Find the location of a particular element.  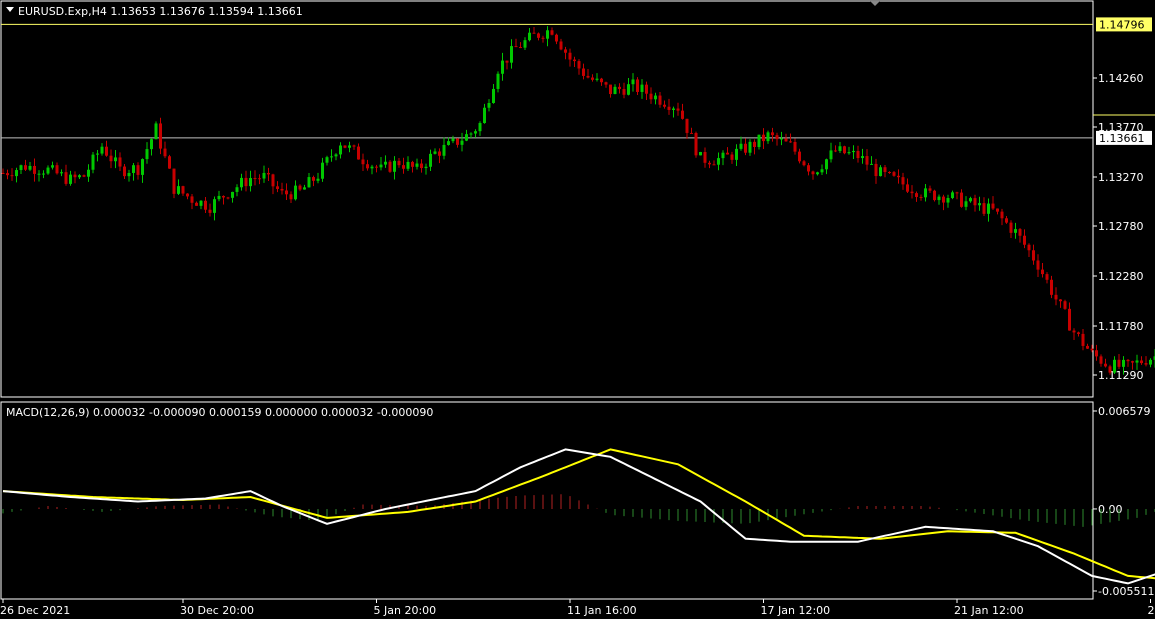

time-tick-label: 21 Jan 12:00 is located at coordinates (989, 610).